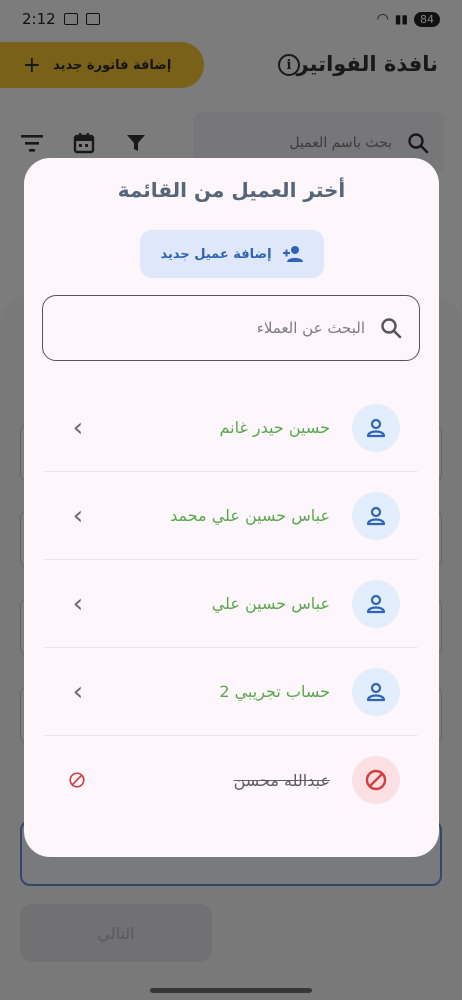 The width and height of the screenshot is (462, 1000). I want to click on add-client-button: إضافة عميل جديد, so click(232, 254).